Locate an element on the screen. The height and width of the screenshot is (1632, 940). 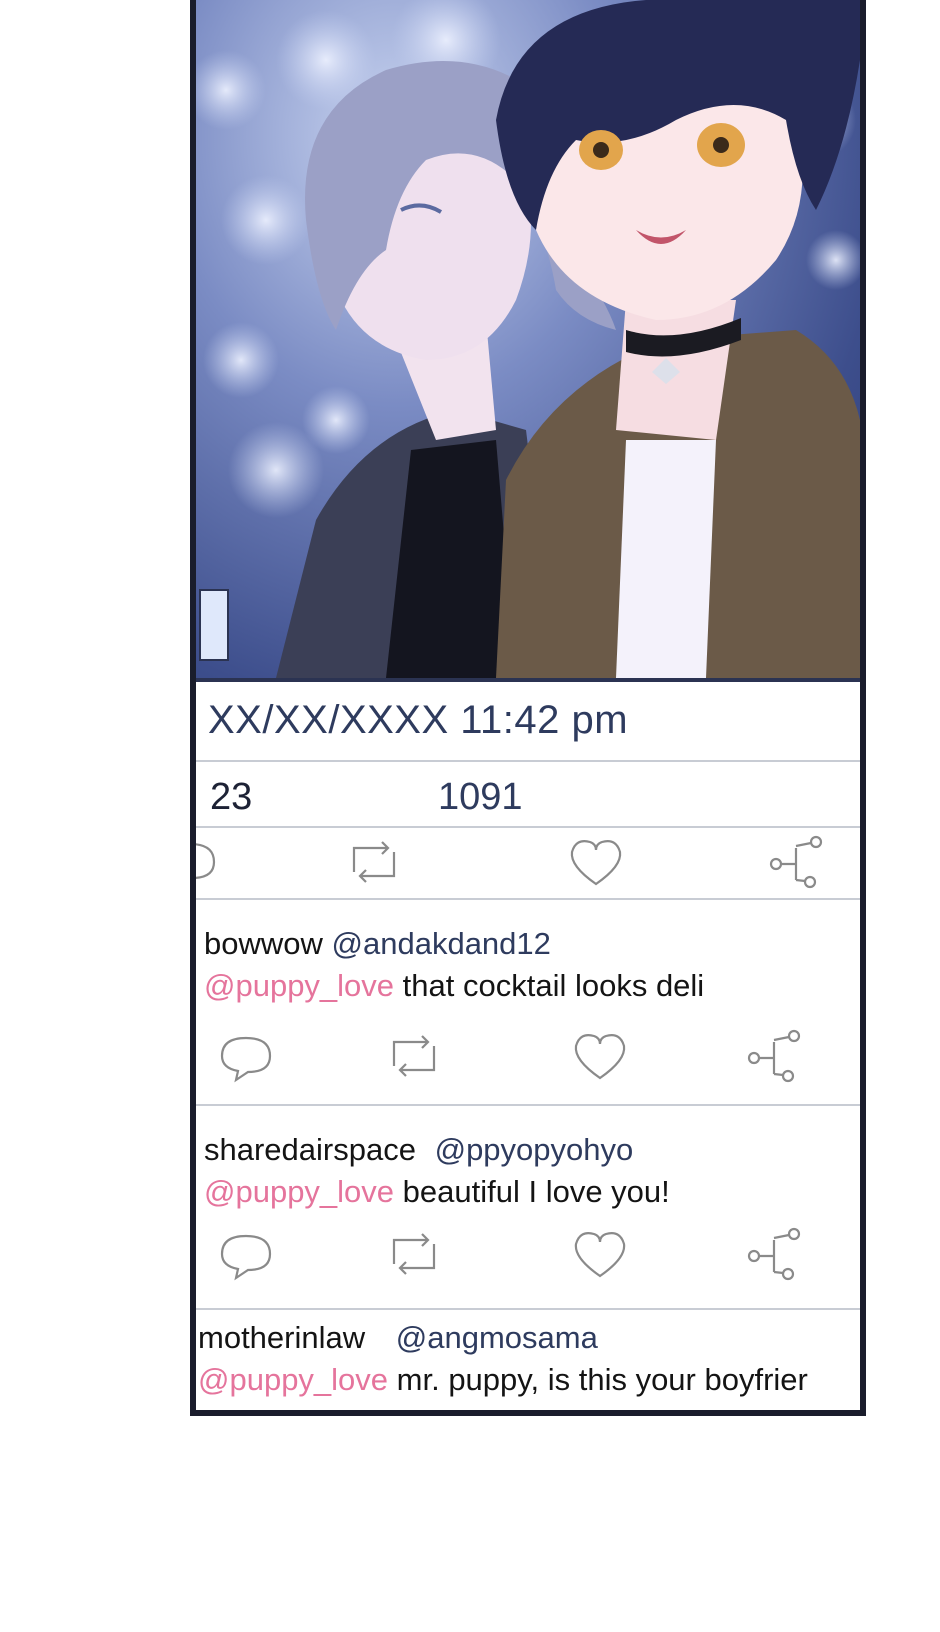
comment-author: bowwow @andakdand12 is located at coordinates (377, 944).